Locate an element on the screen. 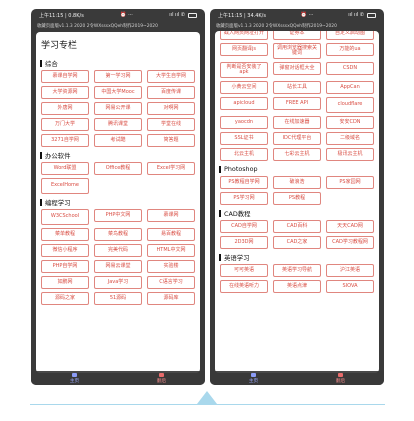  link-button: Word联盟 is located at coordinates (65, 168).